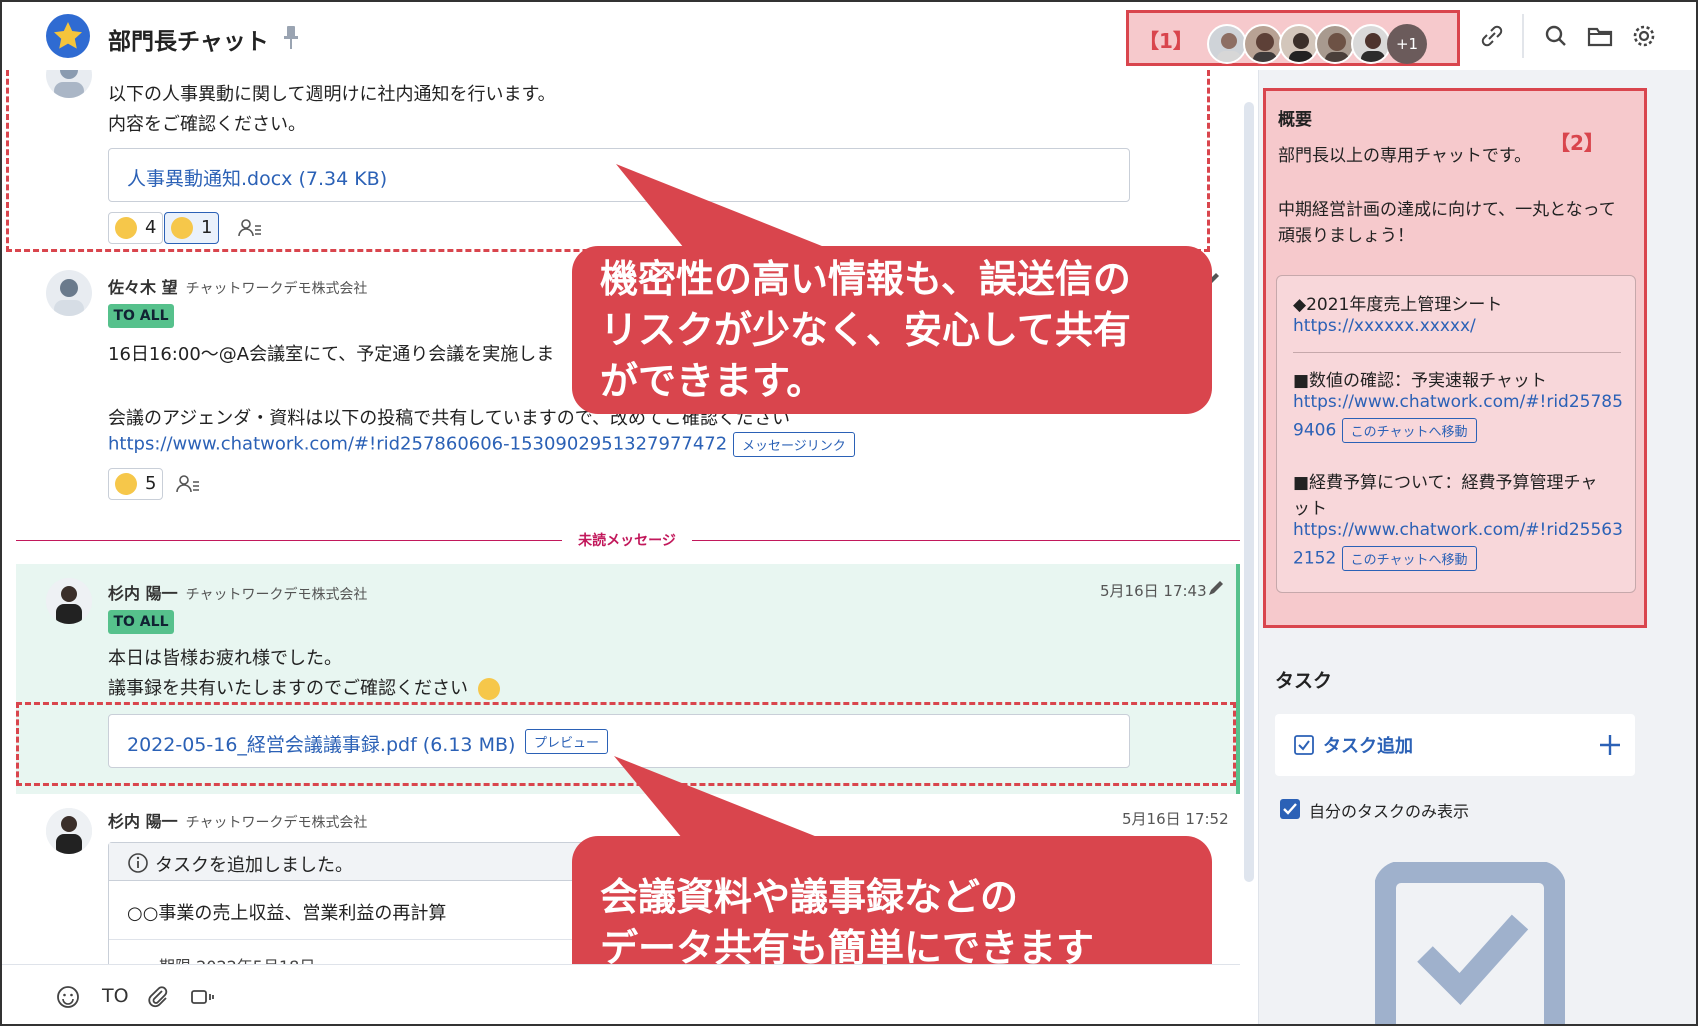 Image resolution: width=1698 pixels, height=1026 pixels. What do you see at coordinates (621, 994) in the screenshot?
I see `composer-toolbar: TO` at bounding box center [621, 994].